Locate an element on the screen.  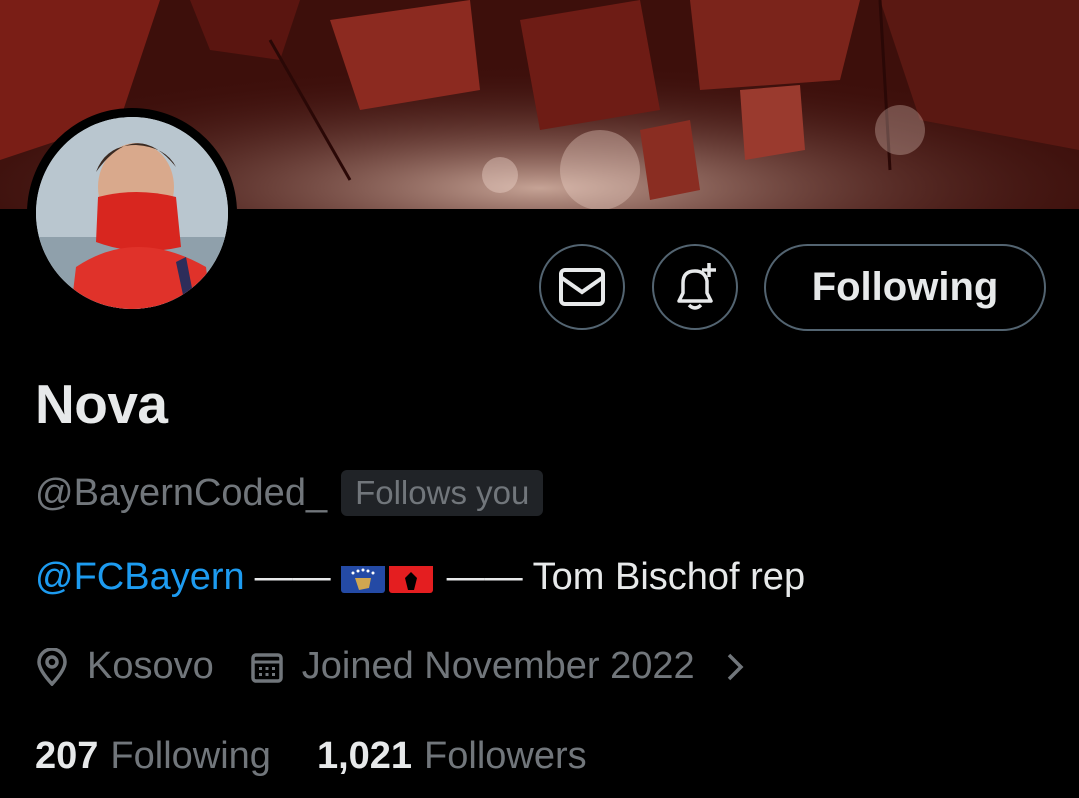
handle-row: @BayernCoded_ Follows you is located at coordinates (289, 493).